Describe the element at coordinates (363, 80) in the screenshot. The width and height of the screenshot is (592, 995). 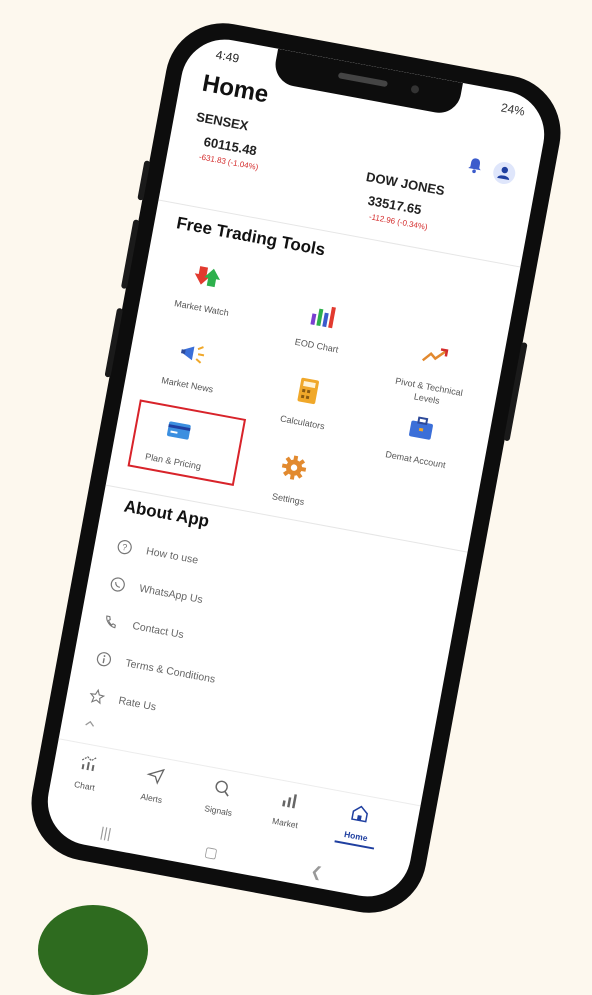
I see `speaker` at that location.